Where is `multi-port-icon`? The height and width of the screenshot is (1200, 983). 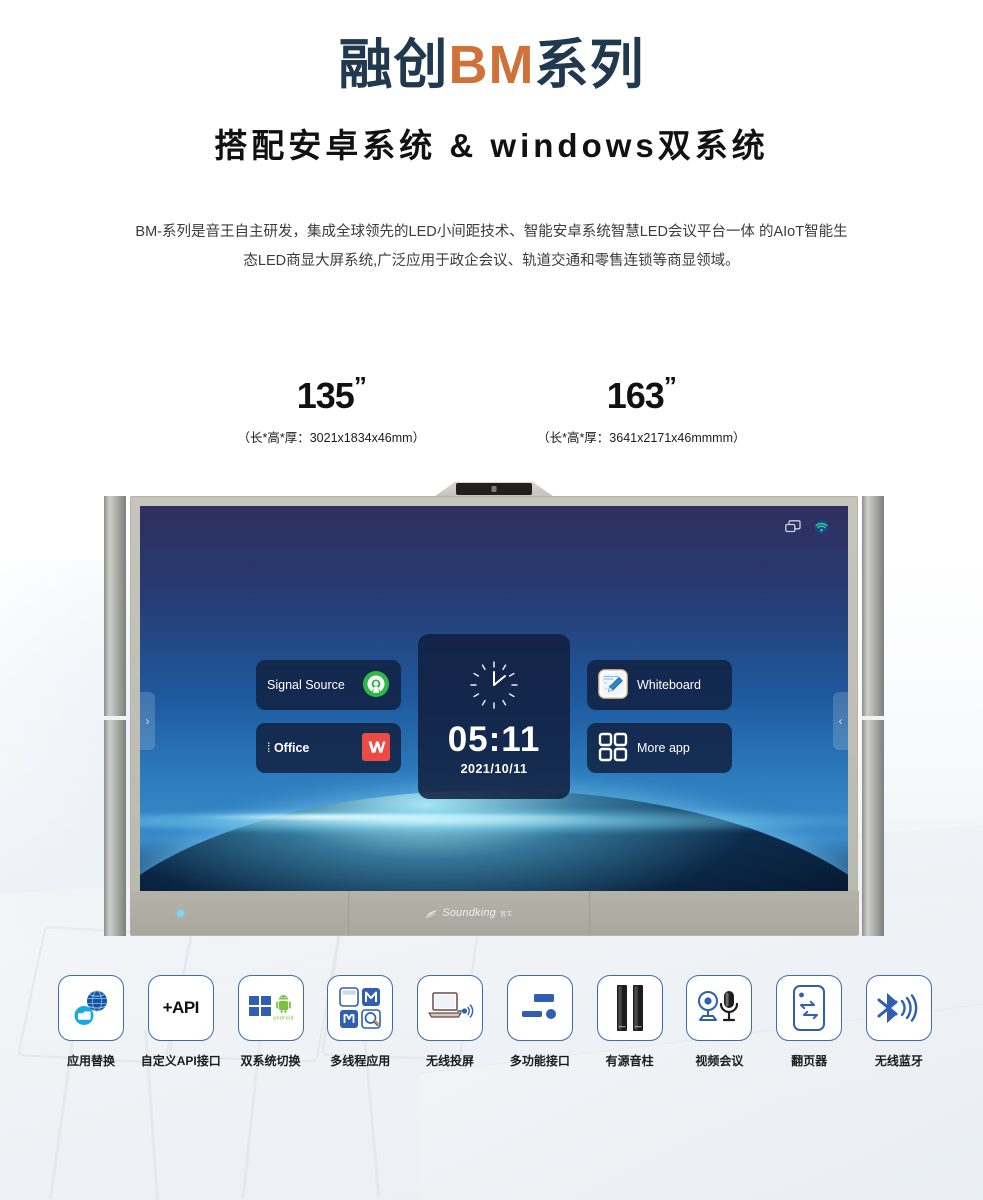
multi-port-icon is located at coordinates (538, 1006).